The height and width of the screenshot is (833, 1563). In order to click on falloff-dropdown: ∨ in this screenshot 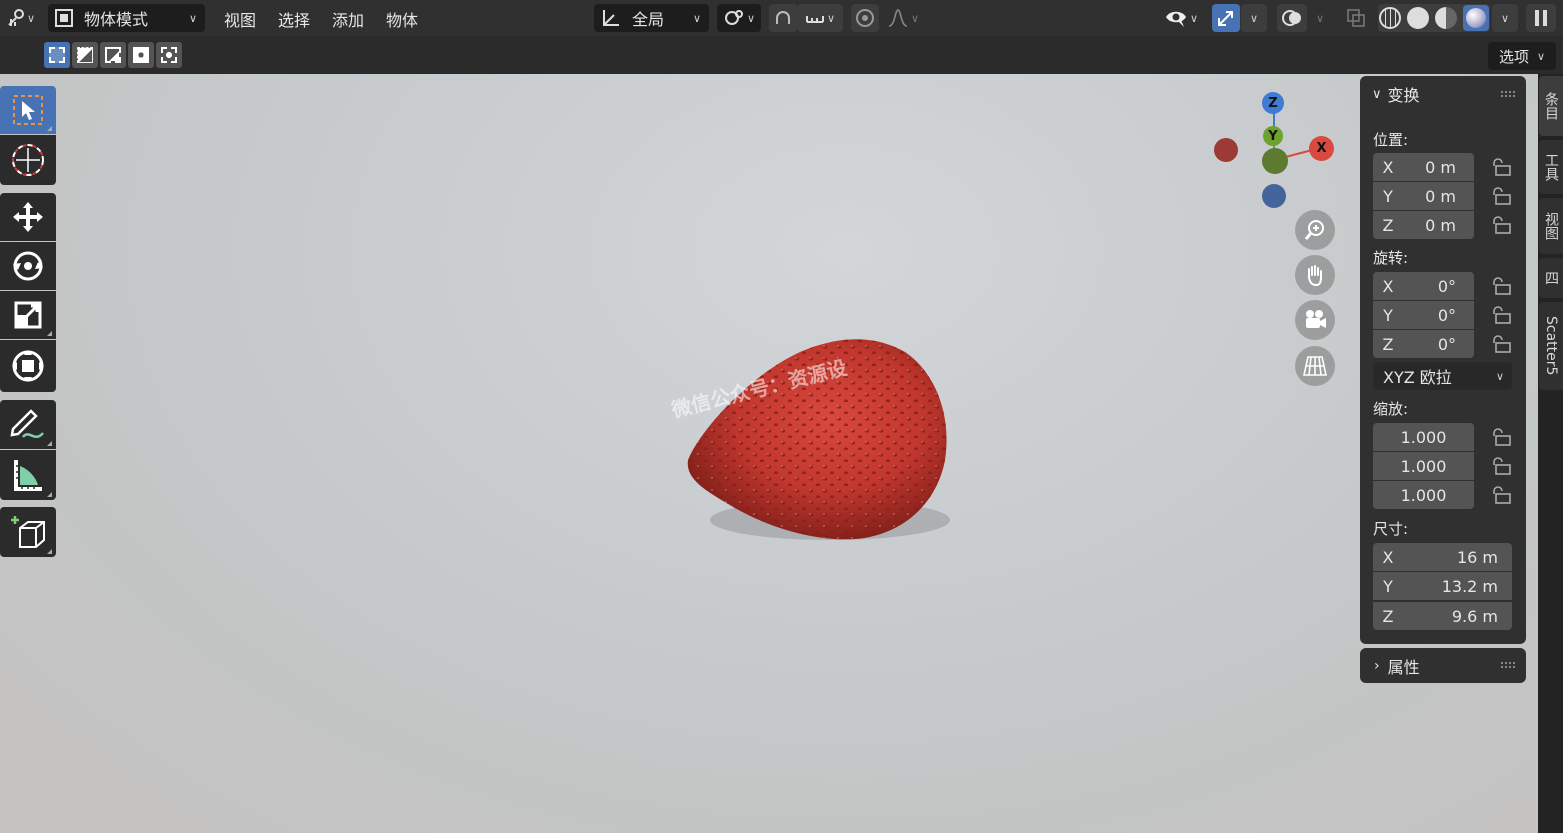, I will do `click(903, 18)`.